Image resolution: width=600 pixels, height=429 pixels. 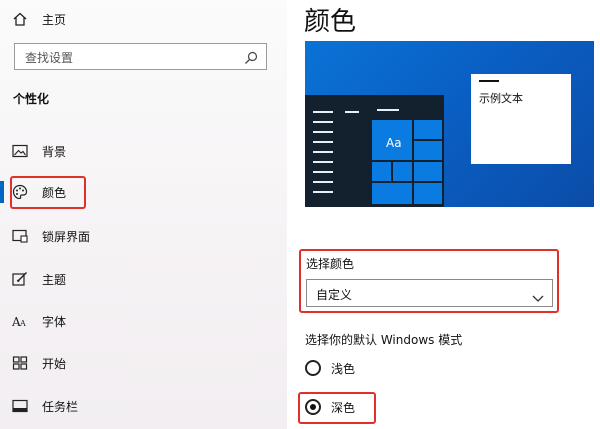 What do you see at coordinates (521, 119) in the screenshot?
I see `preview-window: 示例文本` at bounding box center [521, 119].